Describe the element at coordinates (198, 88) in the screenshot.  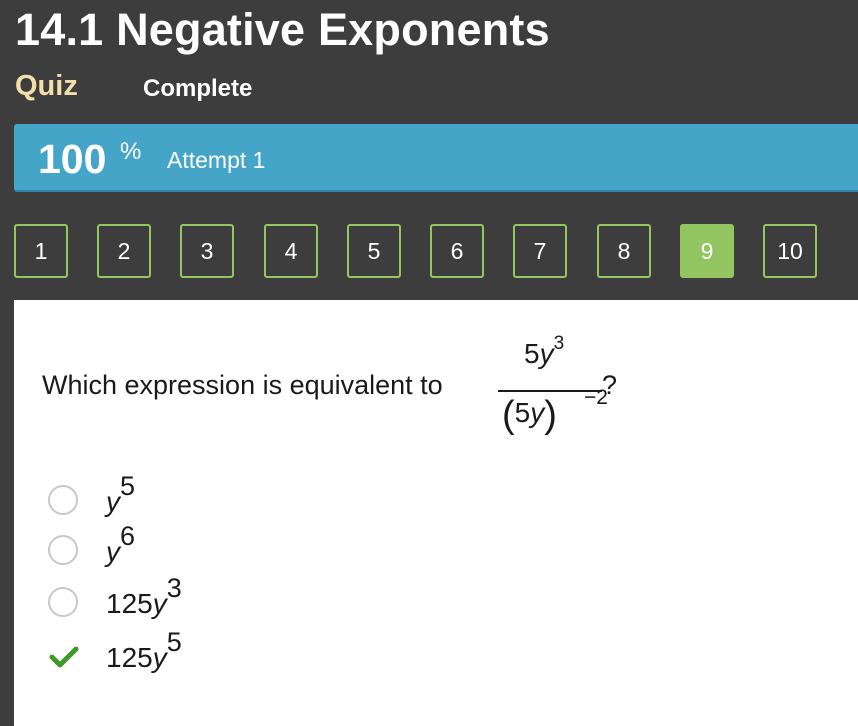
I see `status-label: Complete` at that location.